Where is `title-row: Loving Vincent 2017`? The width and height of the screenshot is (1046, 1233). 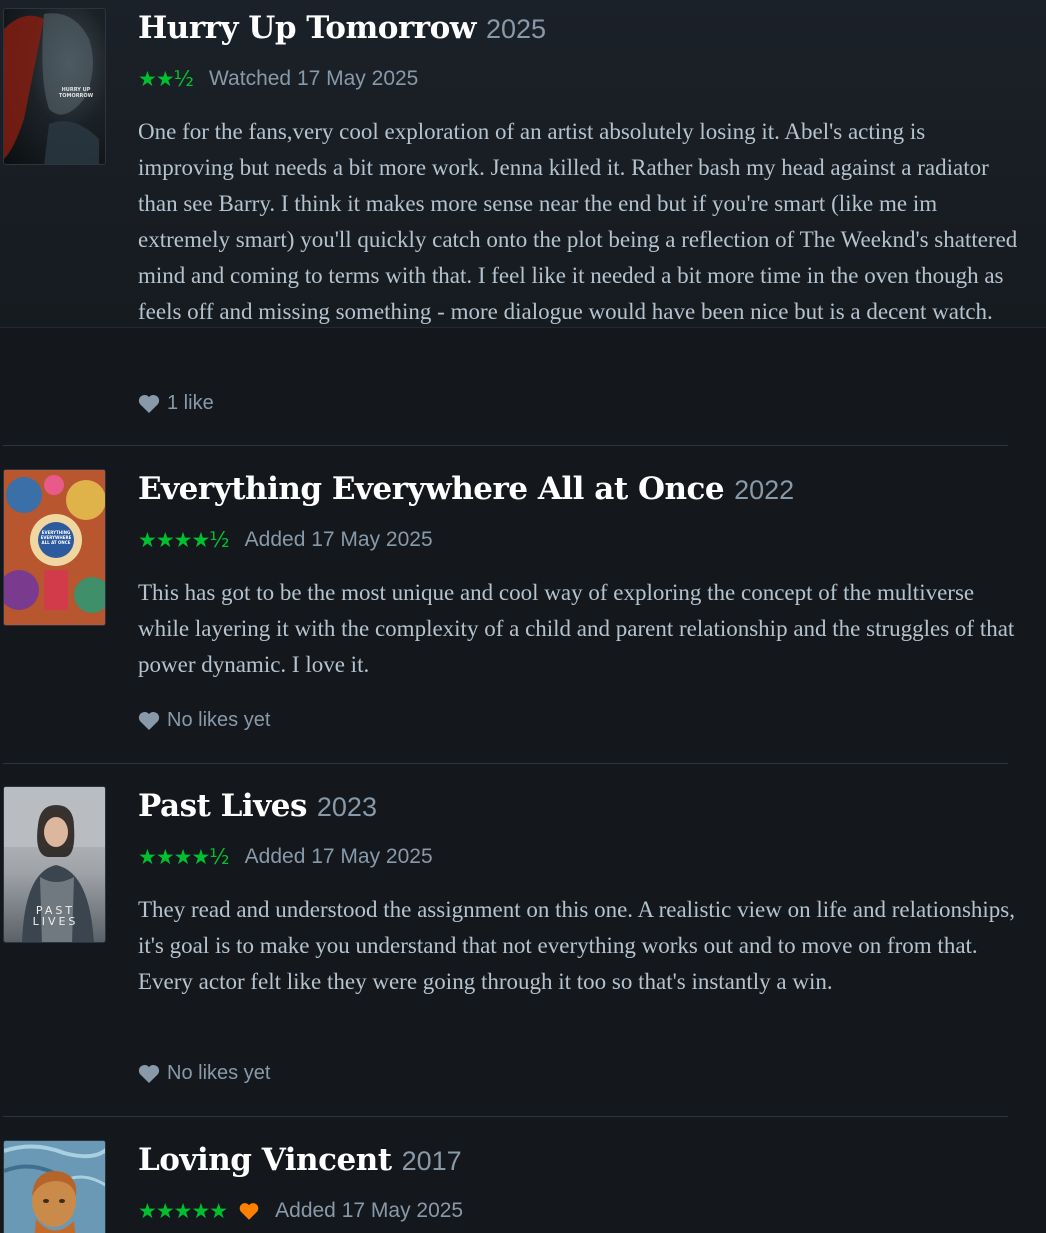
title-row: Loving Vincent 2017 is located at coordinates (300, 1160).